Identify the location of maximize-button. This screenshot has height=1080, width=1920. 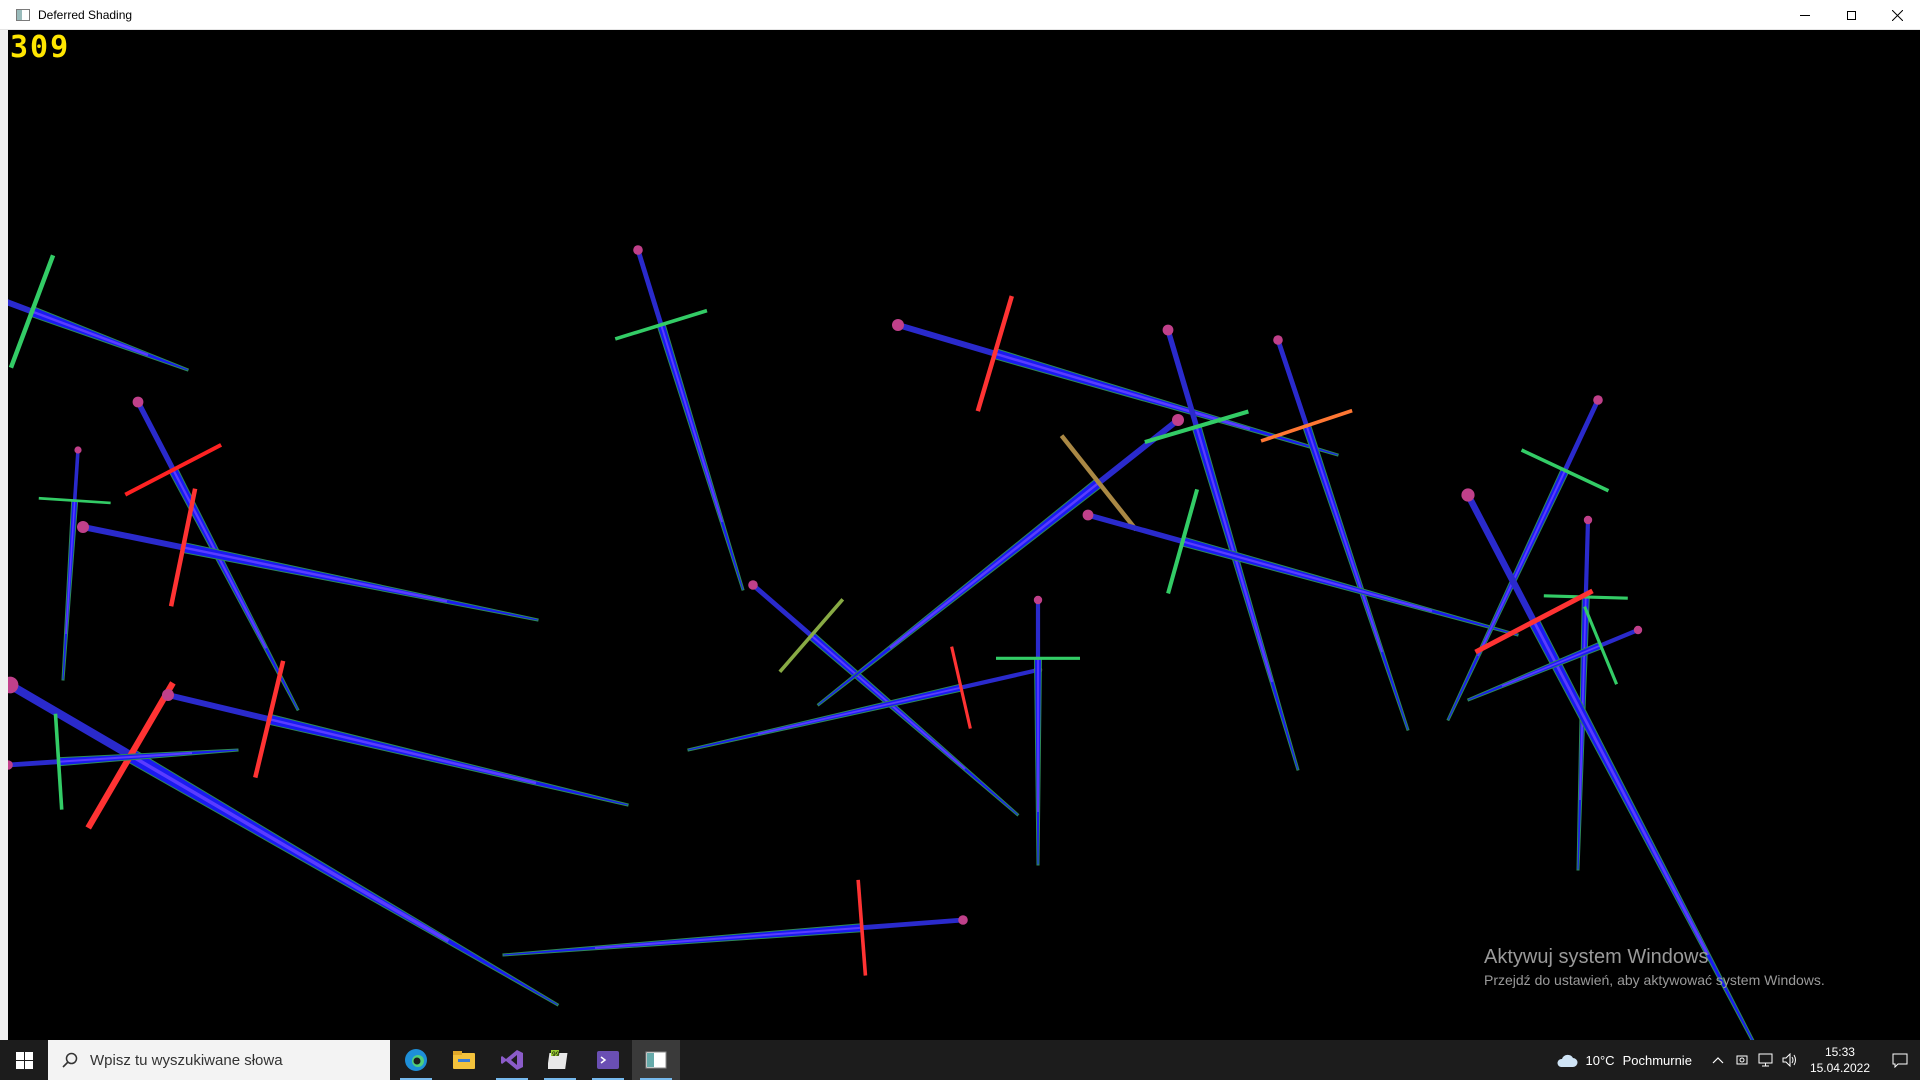
(1851, 15).